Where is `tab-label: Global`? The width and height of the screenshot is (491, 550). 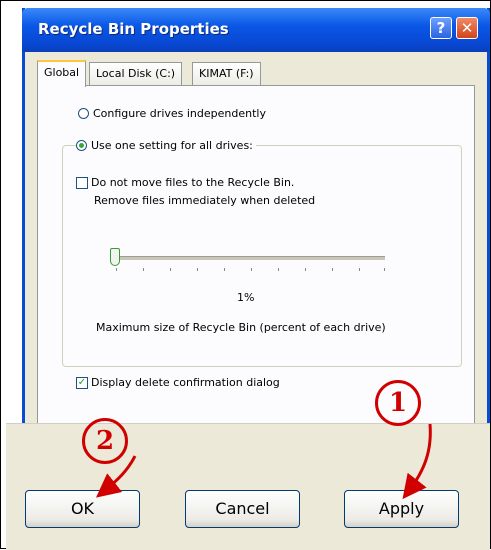
tab-label: Global is located at coordinates (62, 72).